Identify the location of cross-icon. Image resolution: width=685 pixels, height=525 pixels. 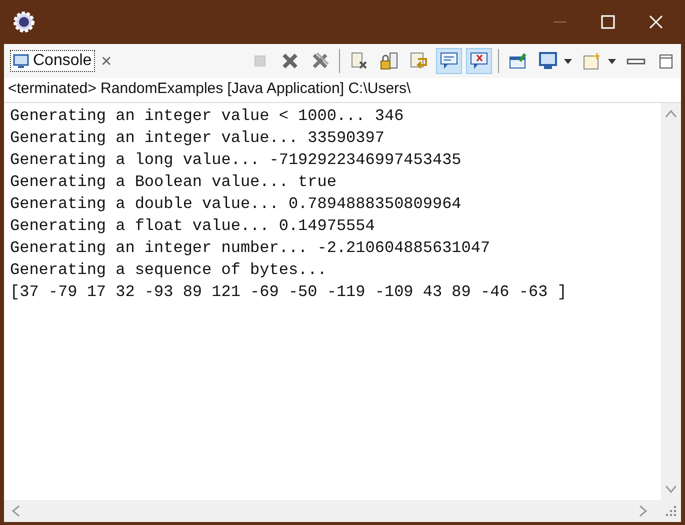
(290, 61).